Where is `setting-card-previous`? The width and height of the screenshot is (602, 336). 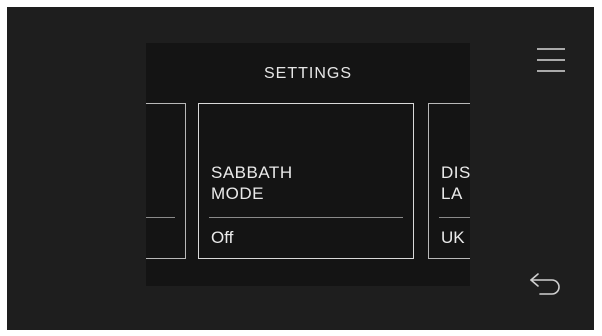
setting-card-previous is located at coordinates (166, 181).